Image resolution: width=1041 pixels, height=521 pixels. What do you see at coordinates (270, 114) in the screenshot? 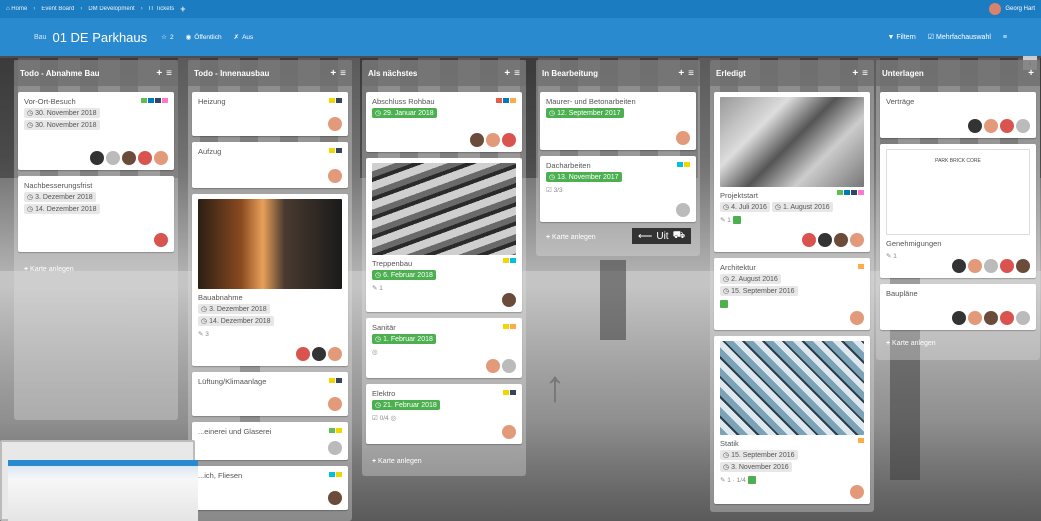
I see `card: Heizung` at bounding box center [270, 114].